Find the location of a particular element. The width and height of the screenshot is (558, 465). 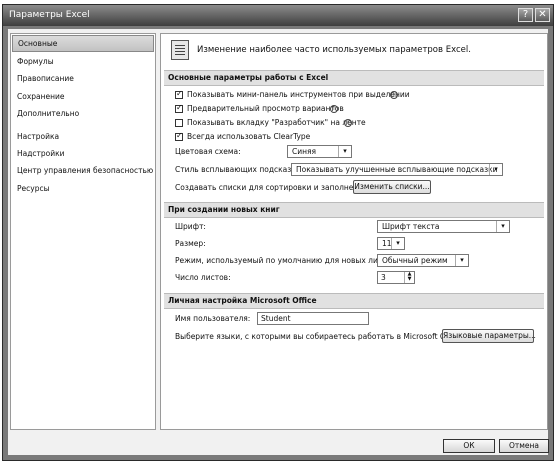

checkbox-mini-toolbar is located at coordinates (179, 94).